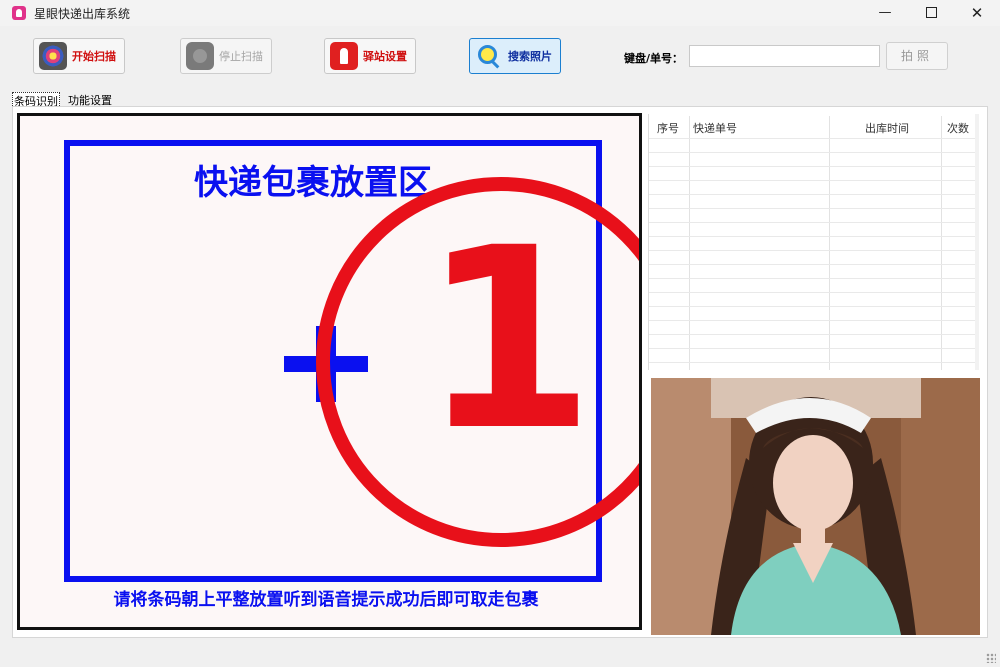 This screenshot has width=1000, height=667. What do you see at coordinates (668, 128) in the screenshot?
I see `column-header-index: 序号` at bounding box center [668, 128].